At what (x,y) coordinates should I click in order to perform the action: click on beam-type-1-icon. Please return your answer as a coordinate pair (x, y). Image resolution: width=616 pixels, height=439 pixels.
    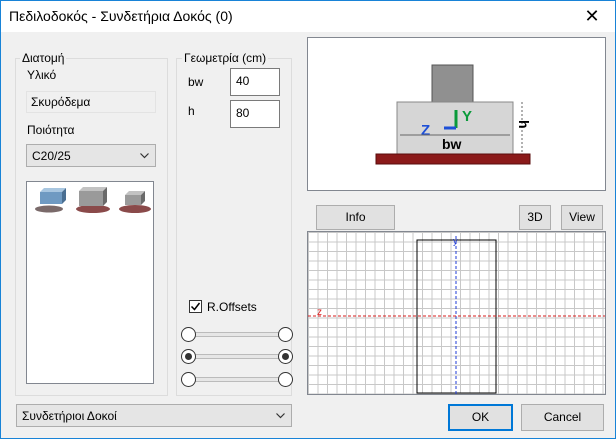
    Looking at the image, I should click on (50, 200).